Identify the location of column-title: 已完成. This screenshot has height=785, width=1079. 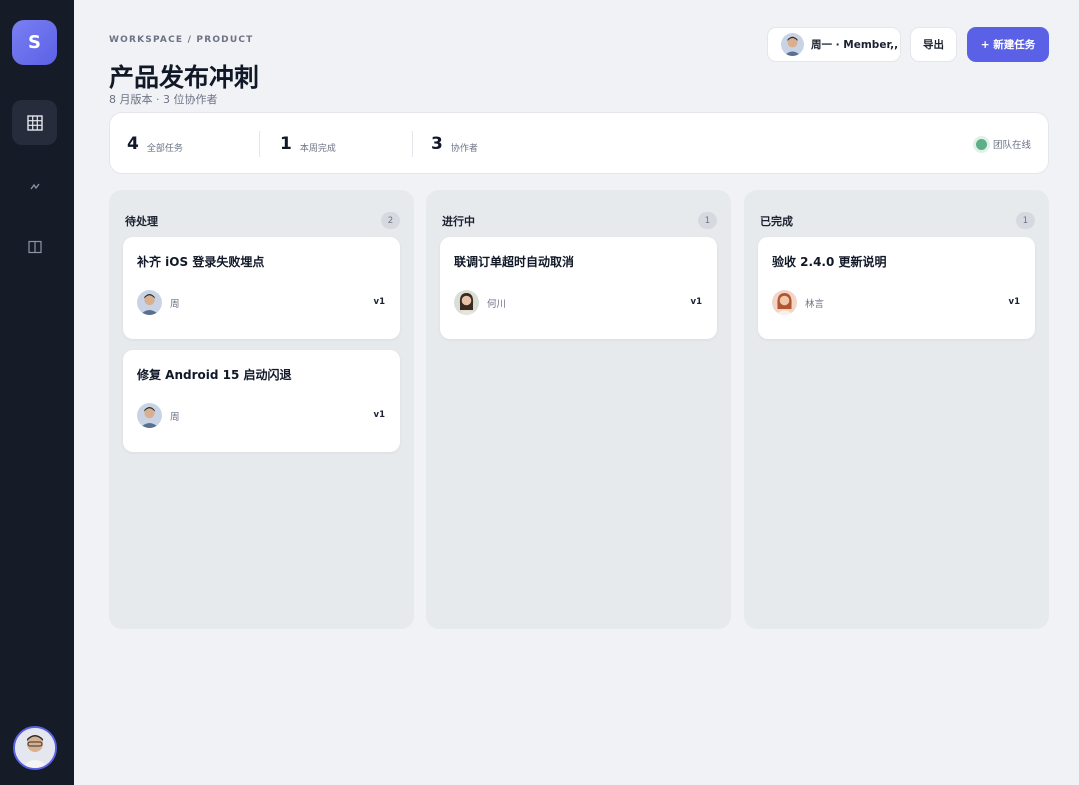
(776, 221).